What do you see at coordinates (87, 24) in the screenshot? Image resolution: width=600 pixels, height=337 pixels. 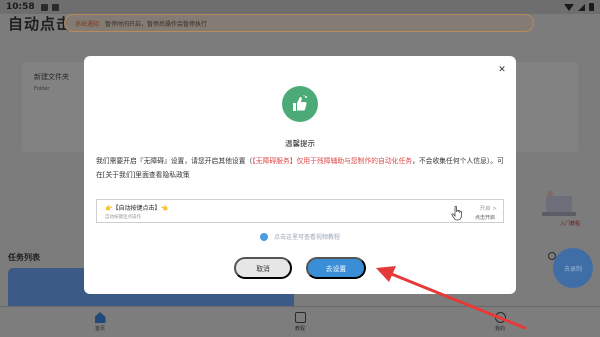 I see `notice-tag: 系统通知` at bounding box center [87, 24].